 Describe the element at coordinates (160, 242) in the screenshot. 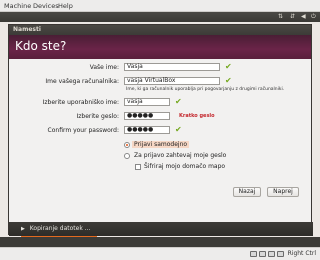

I see `guest-bottom-panel` at that location.